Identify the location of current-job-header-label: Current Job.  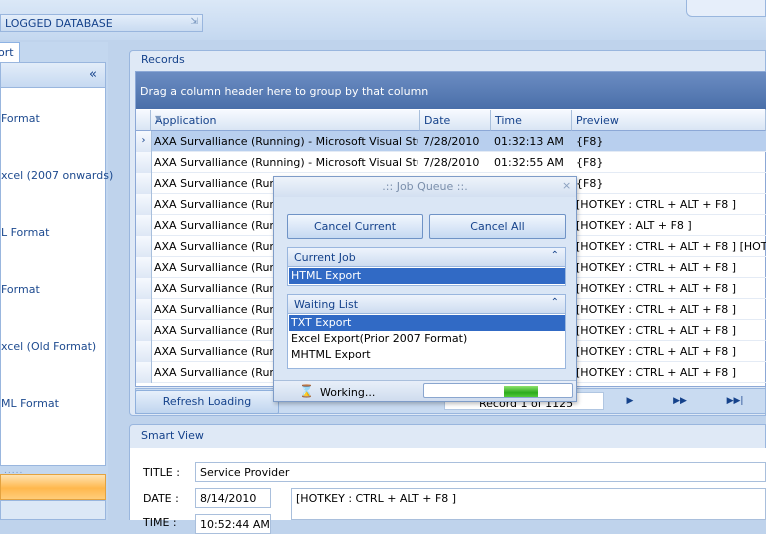
(325, 257).